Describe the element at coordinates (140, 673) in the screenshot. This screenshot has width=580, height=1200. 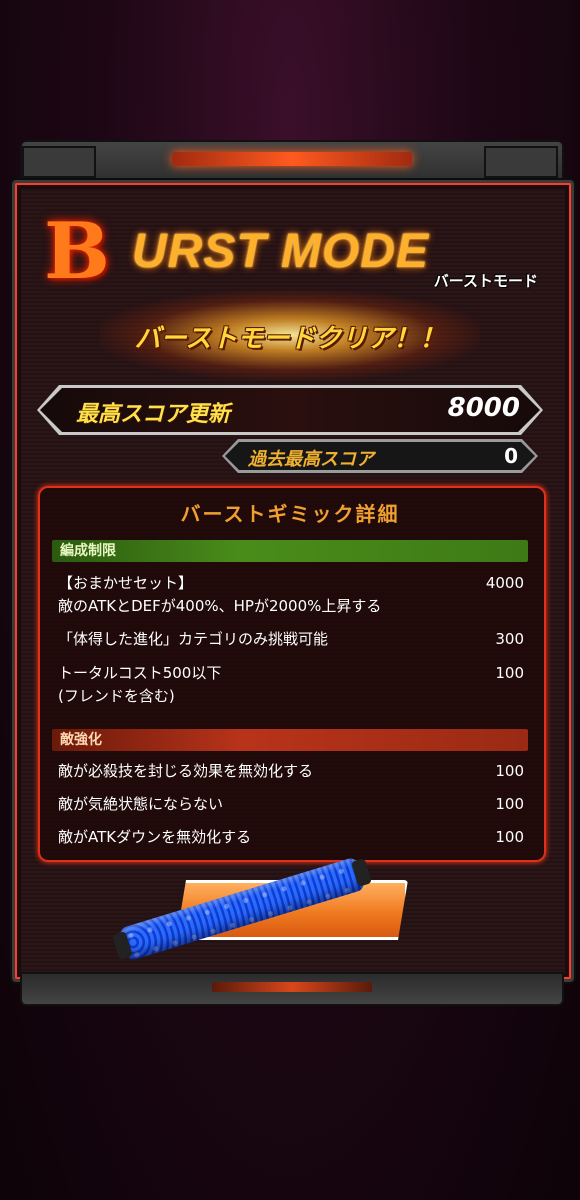
I see `row-text: トータルコスト500以下` at that location.